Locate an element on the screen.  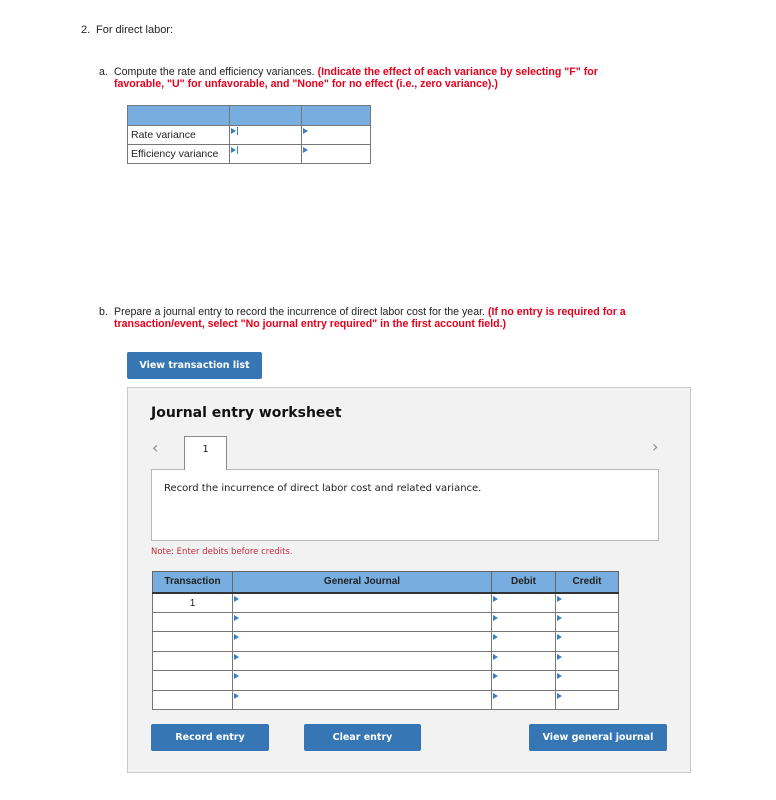
column-header-debit: Debit is located at coordinates (523, 582).